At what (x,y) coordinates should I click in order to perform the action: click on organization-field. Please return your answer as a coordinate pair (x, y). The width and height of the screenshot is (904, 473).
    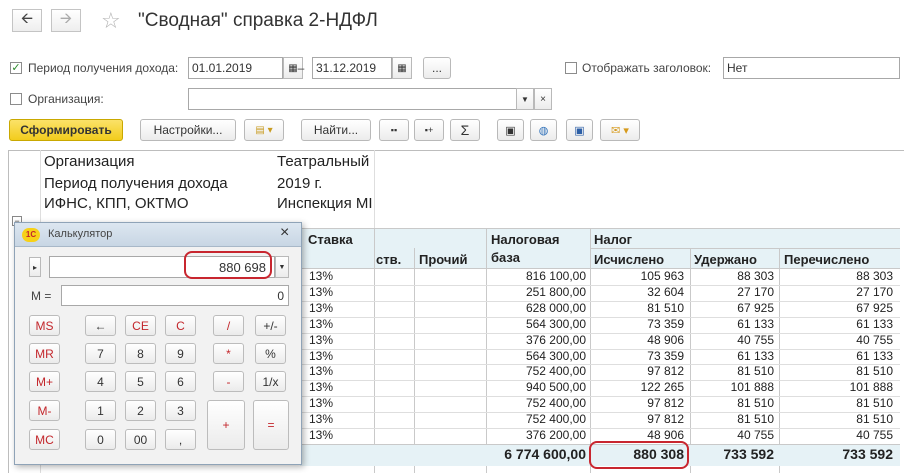
    Looking at the image, I should click on (353, 99).